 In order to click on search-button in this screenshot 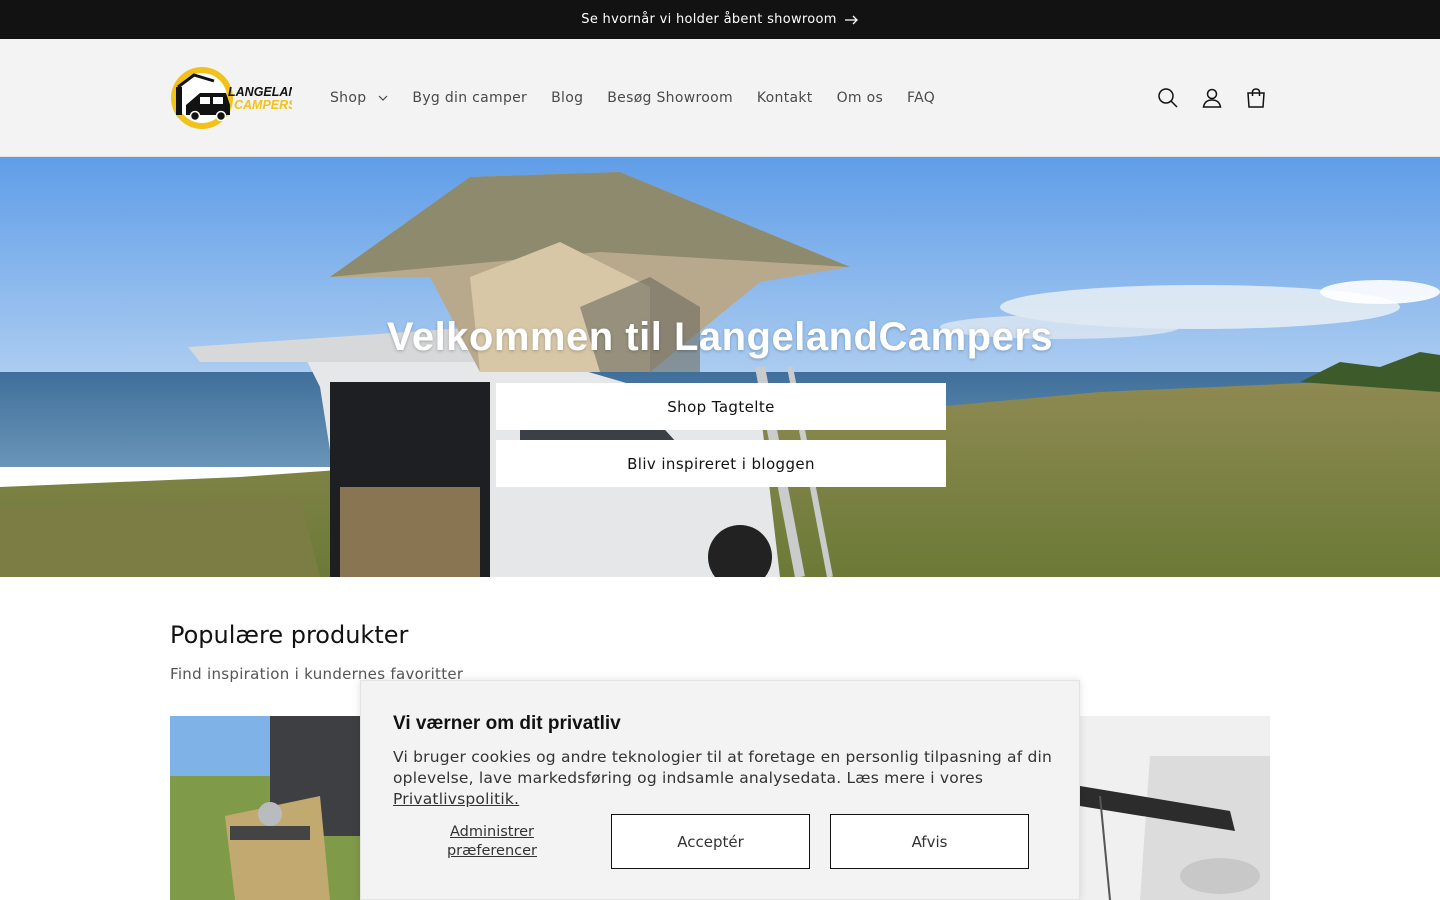, I will do `click(1168, 98)`.